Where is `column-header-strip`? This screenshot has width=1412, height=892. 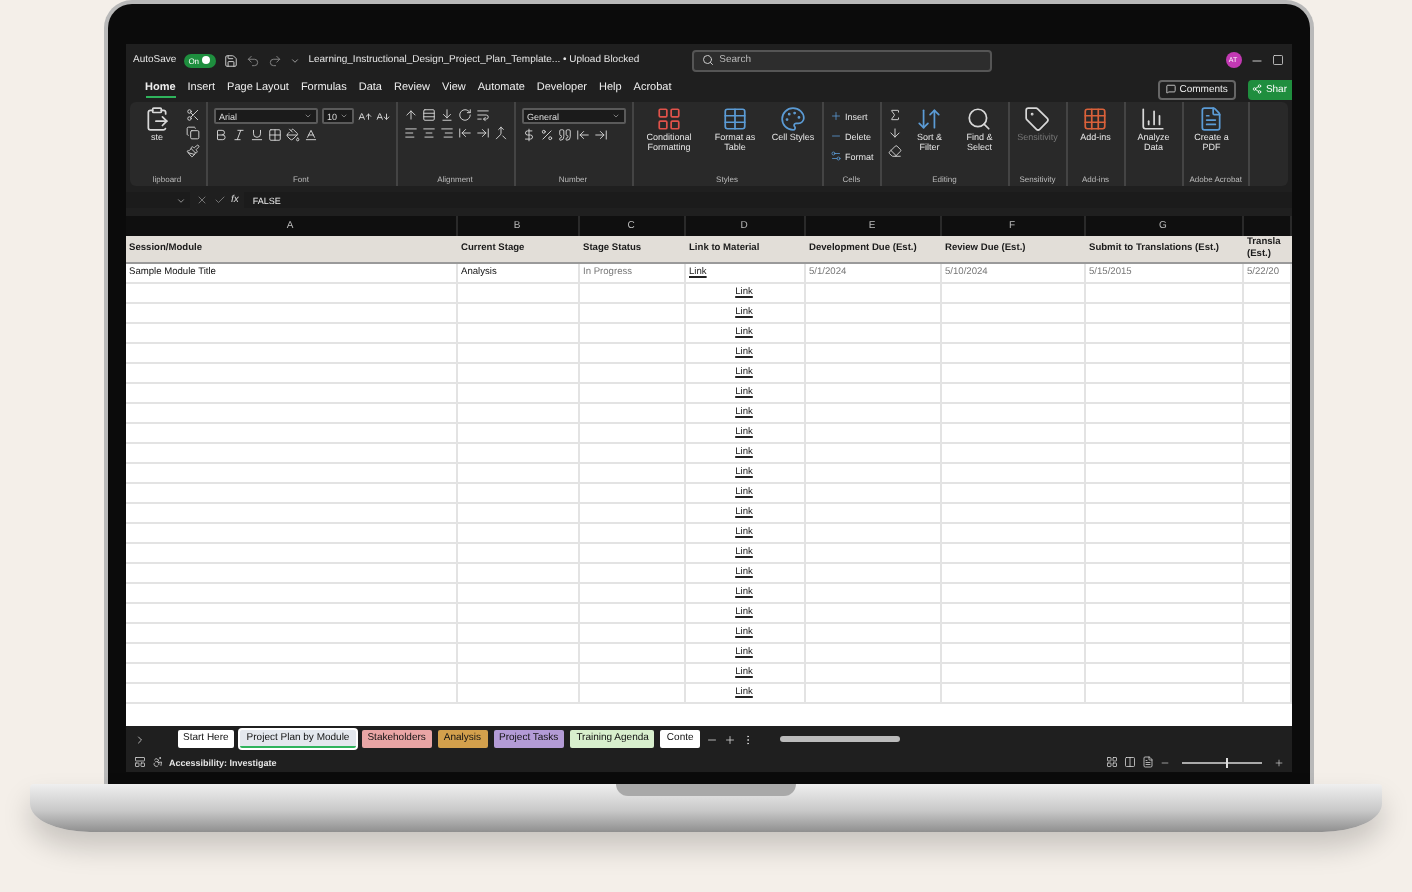 column-header-strip is located at coordinates (1267, 226).